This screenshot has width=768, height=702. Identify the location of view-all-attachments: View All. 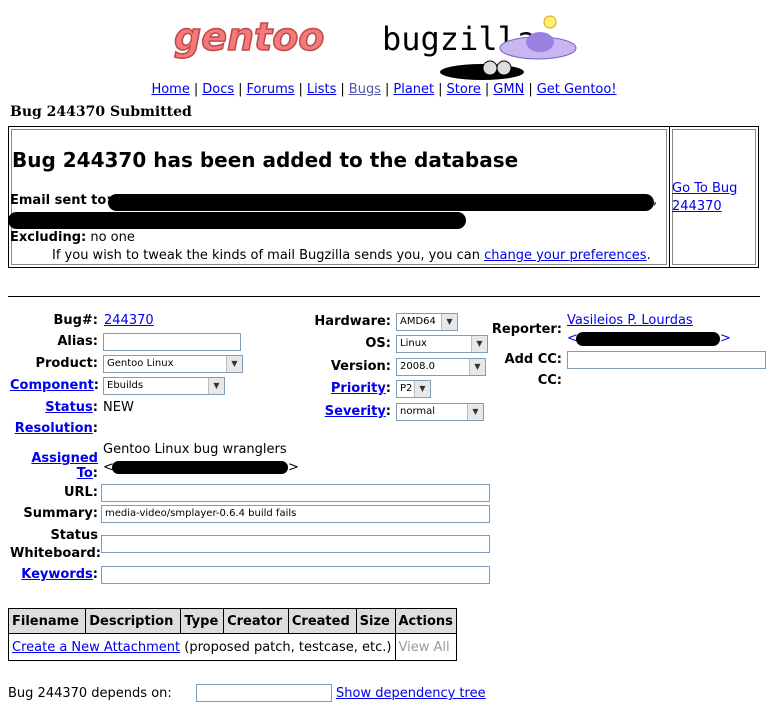
(425, 647).